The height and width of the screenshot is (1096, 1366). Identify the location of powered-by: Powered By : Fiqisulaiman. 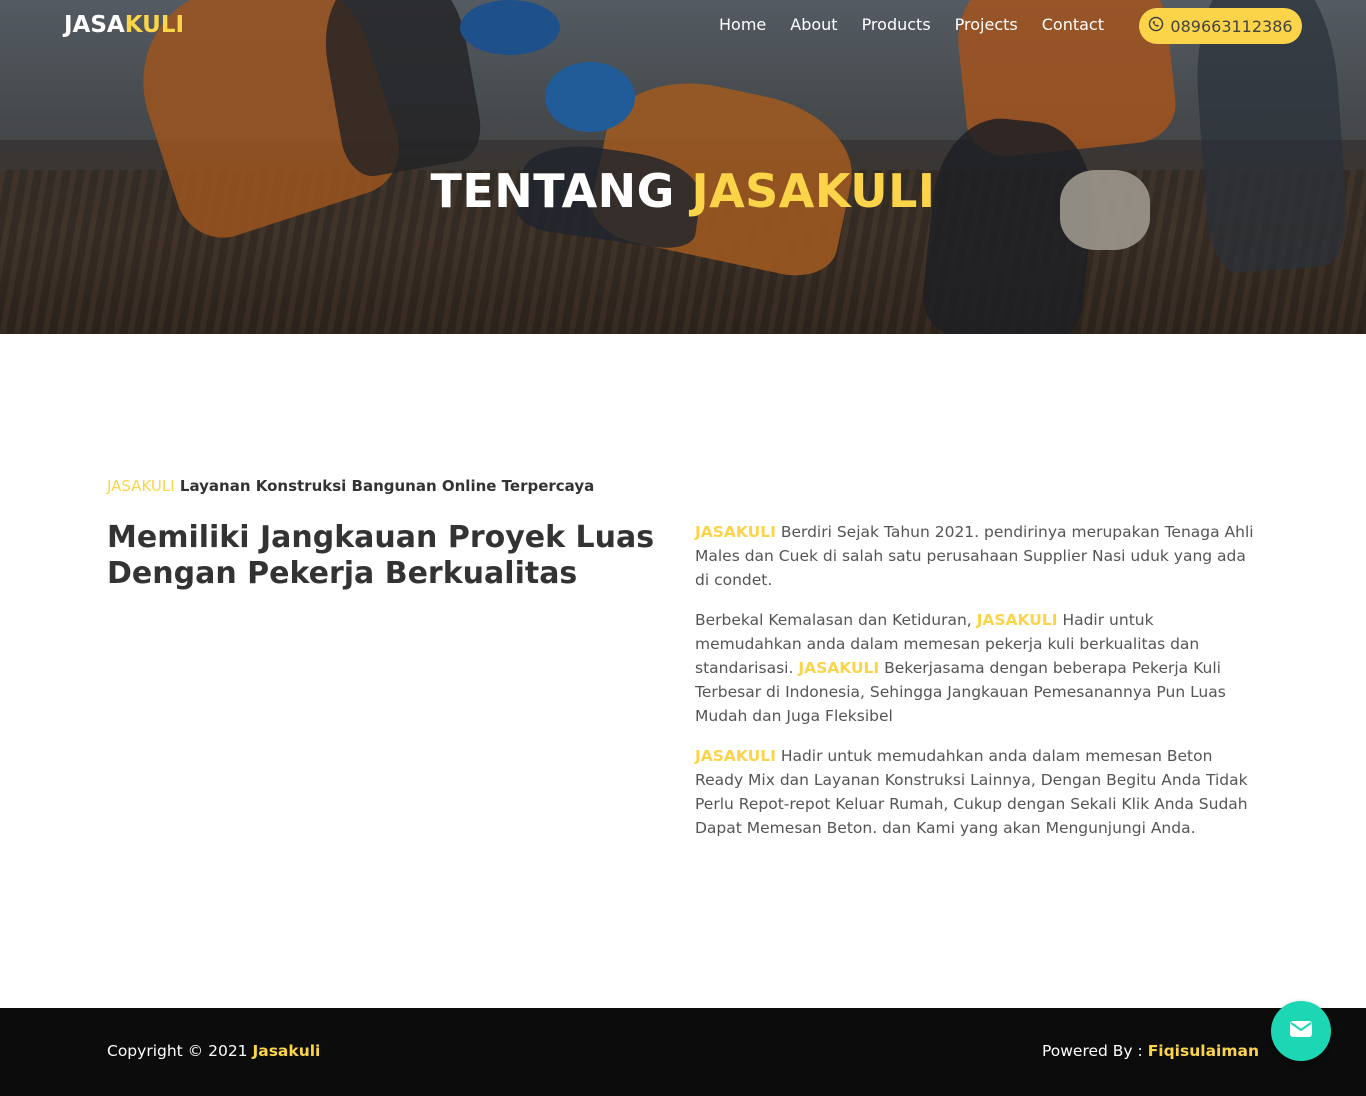
(1150, 1051).